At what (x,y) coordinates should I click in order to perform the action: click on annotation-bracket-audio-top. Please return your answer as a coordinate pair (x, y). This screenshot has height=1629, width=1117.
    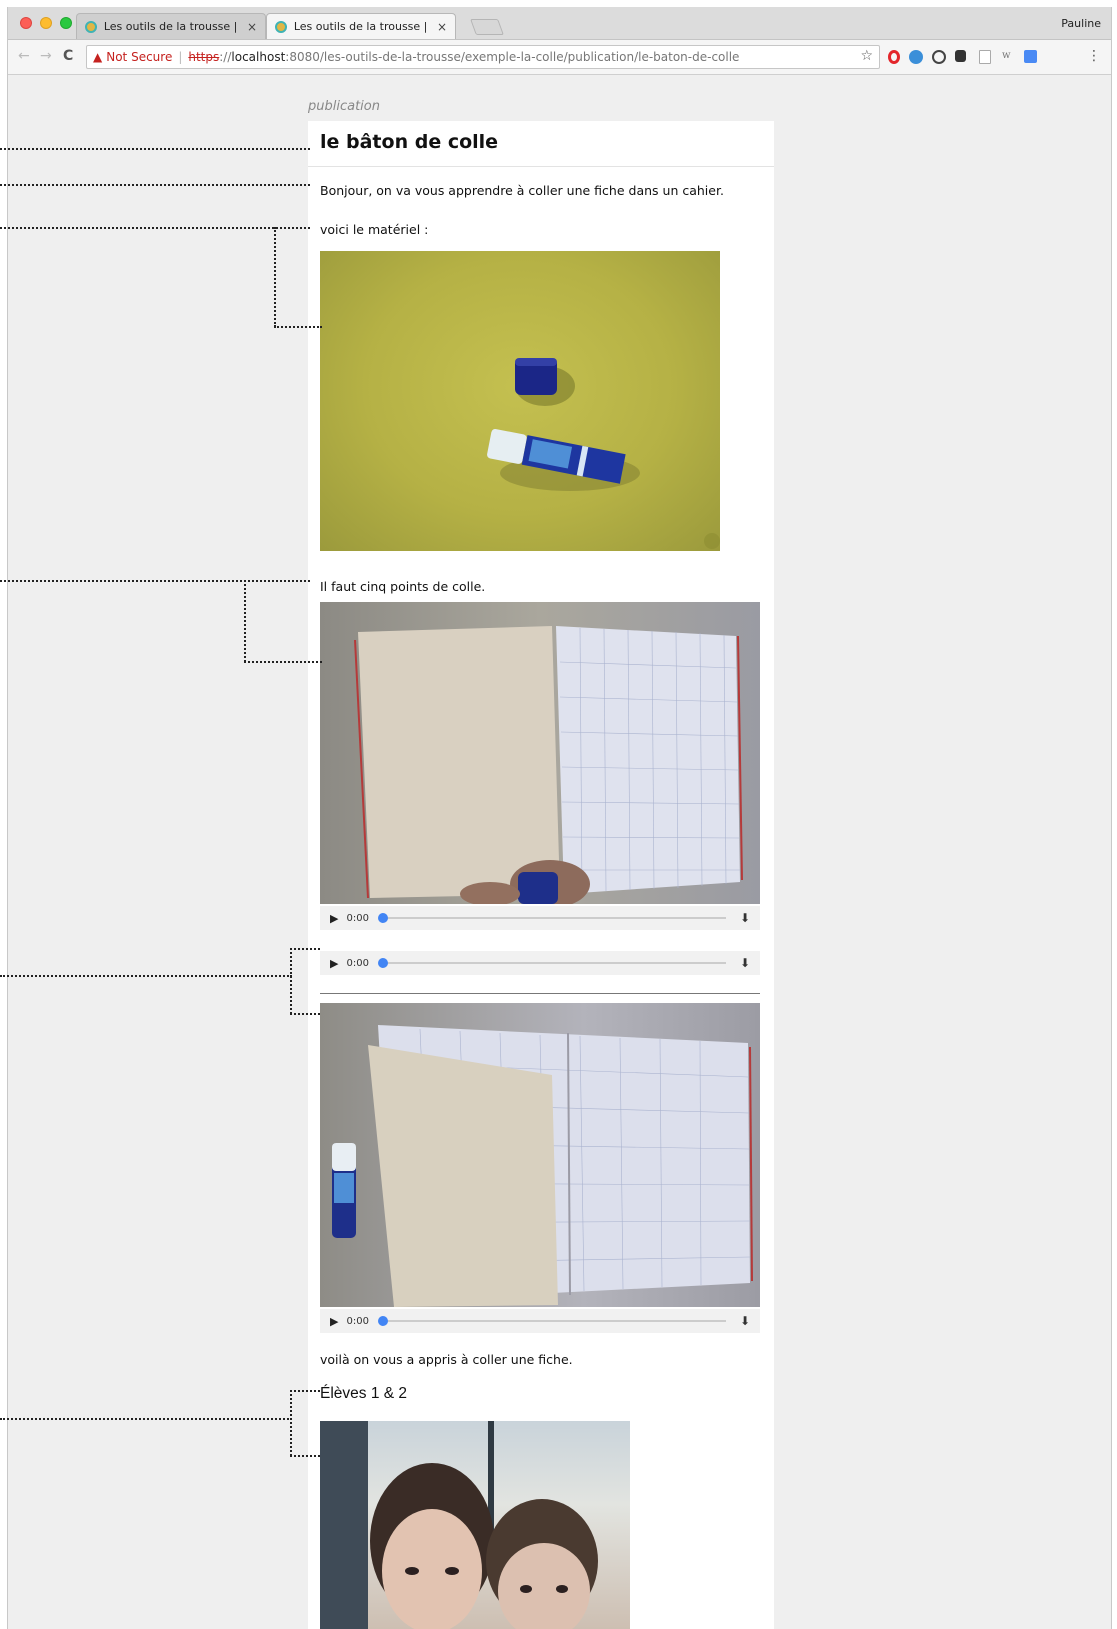
    Looking at the image, I should click on (305, 949).